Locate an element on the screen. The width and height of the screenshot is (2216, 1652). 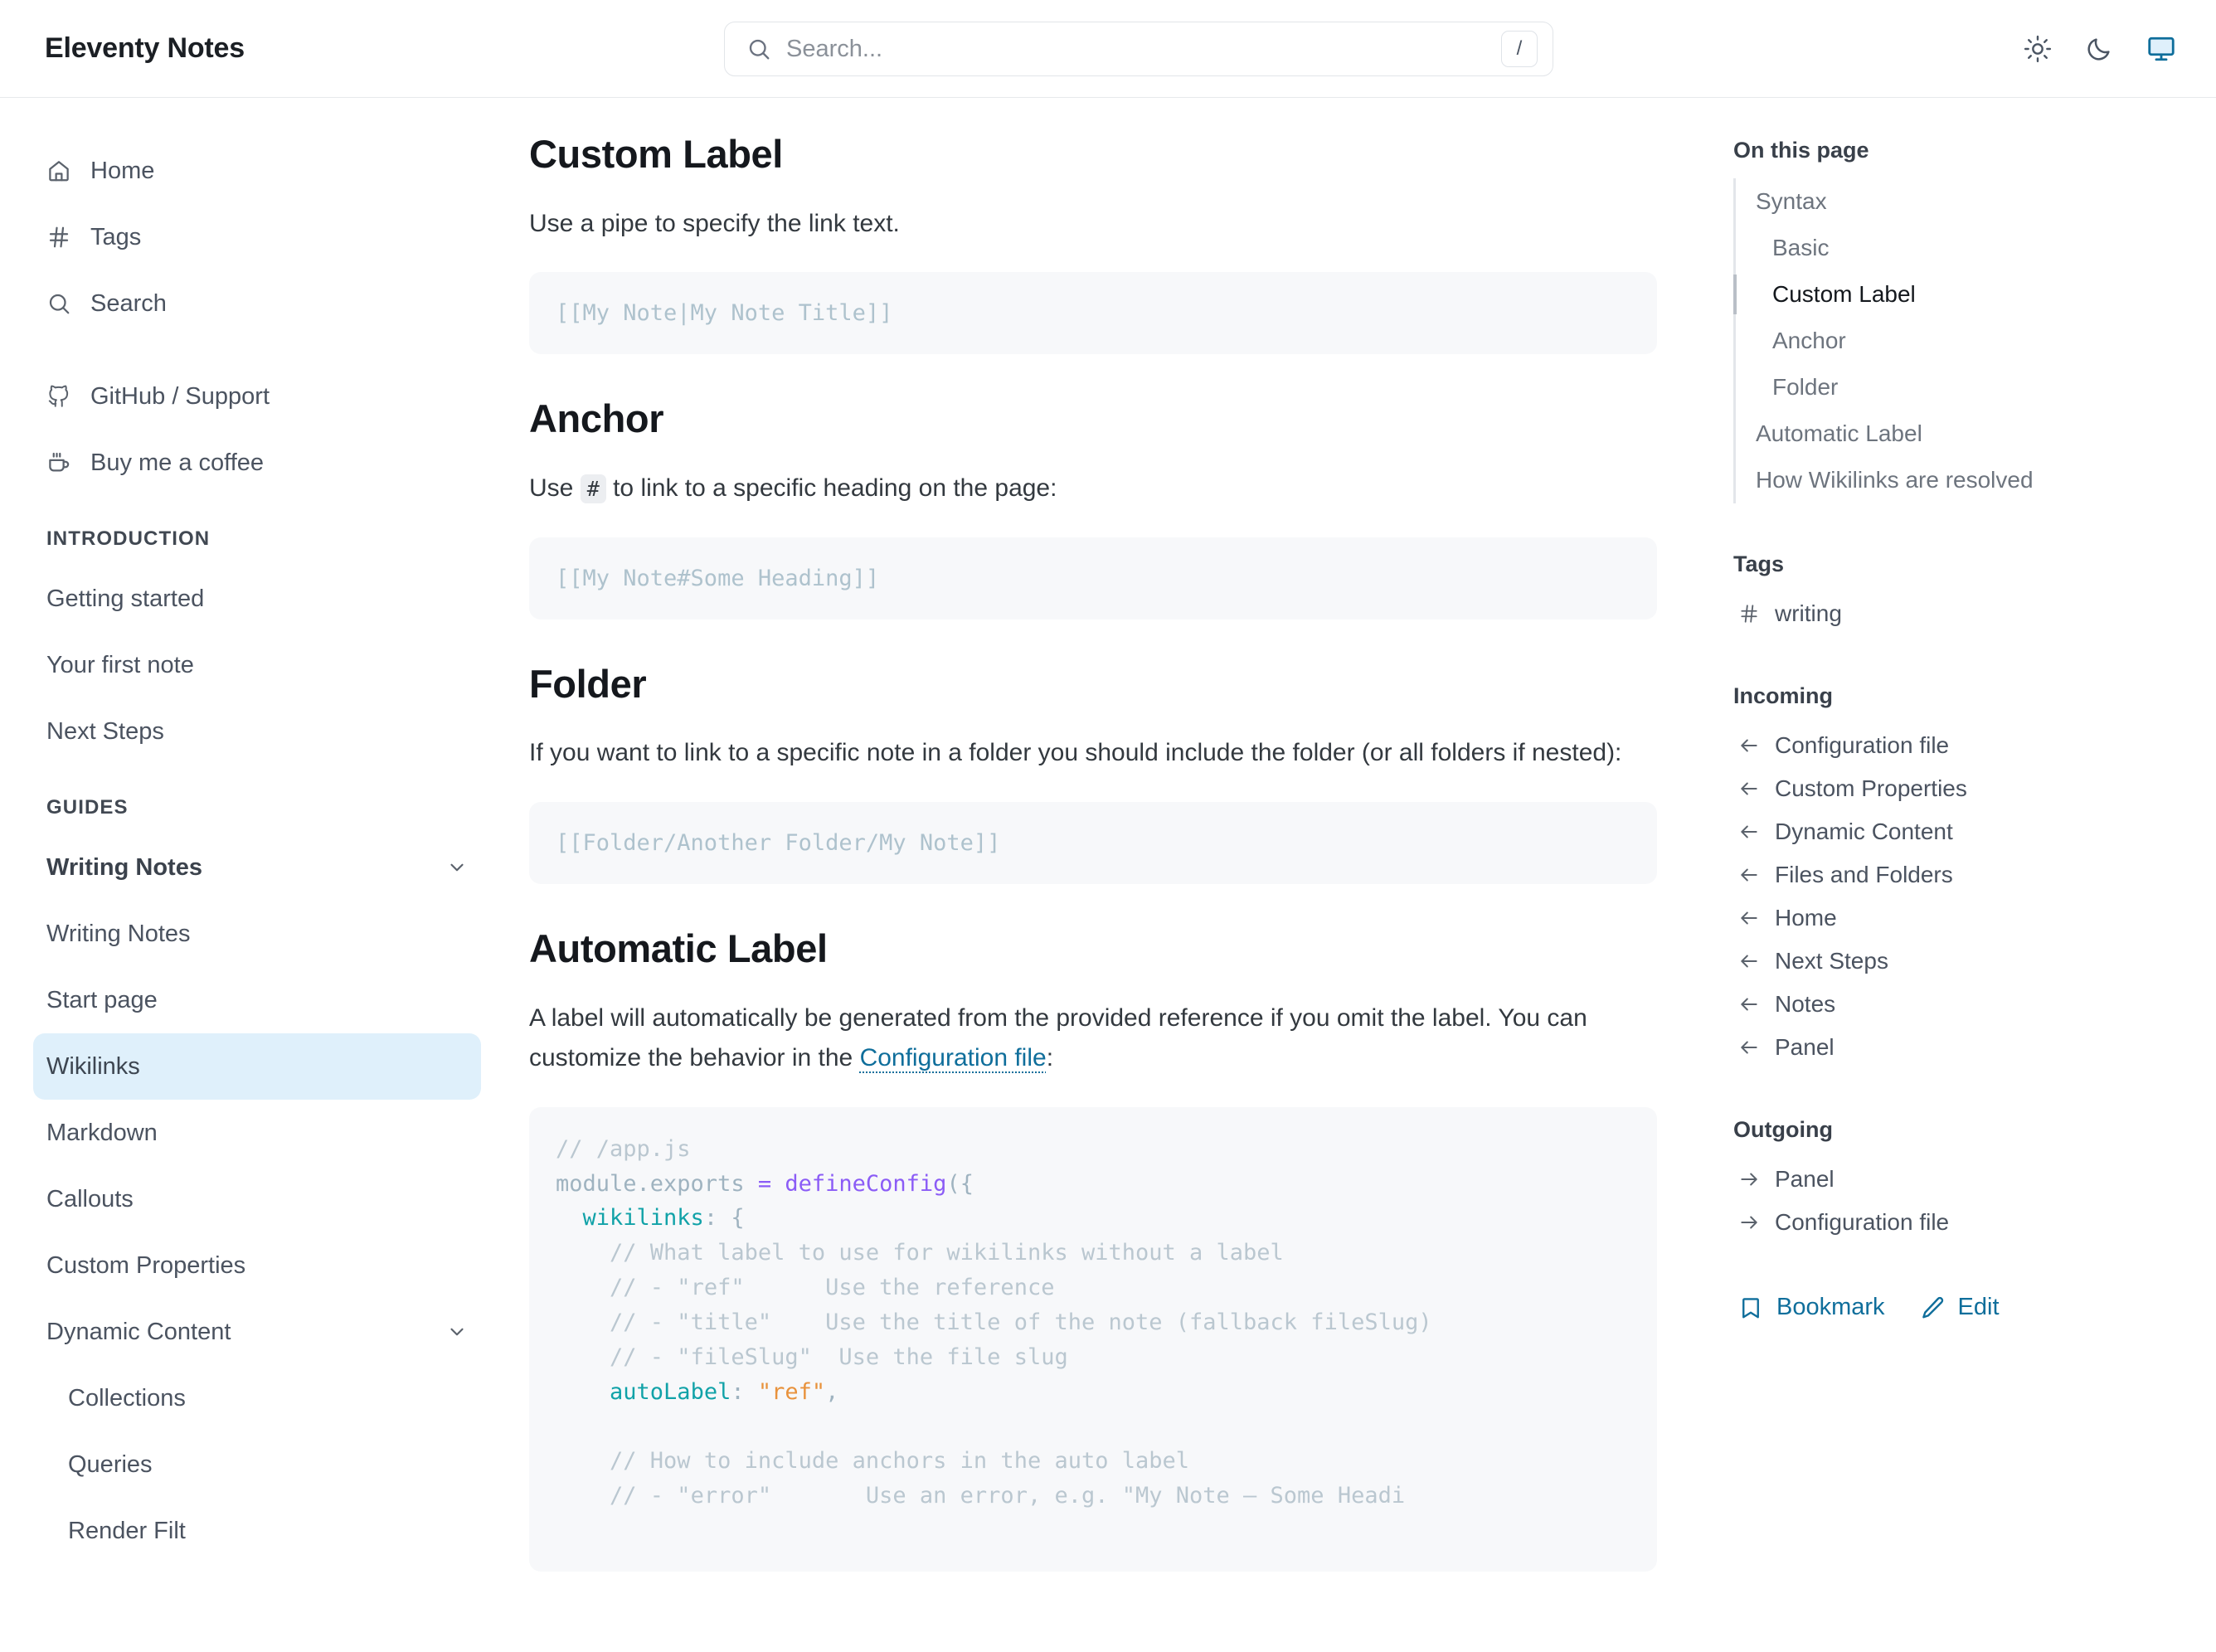
sidebar-item-your-first-note: Your first note is located at coordinates (257, 665).